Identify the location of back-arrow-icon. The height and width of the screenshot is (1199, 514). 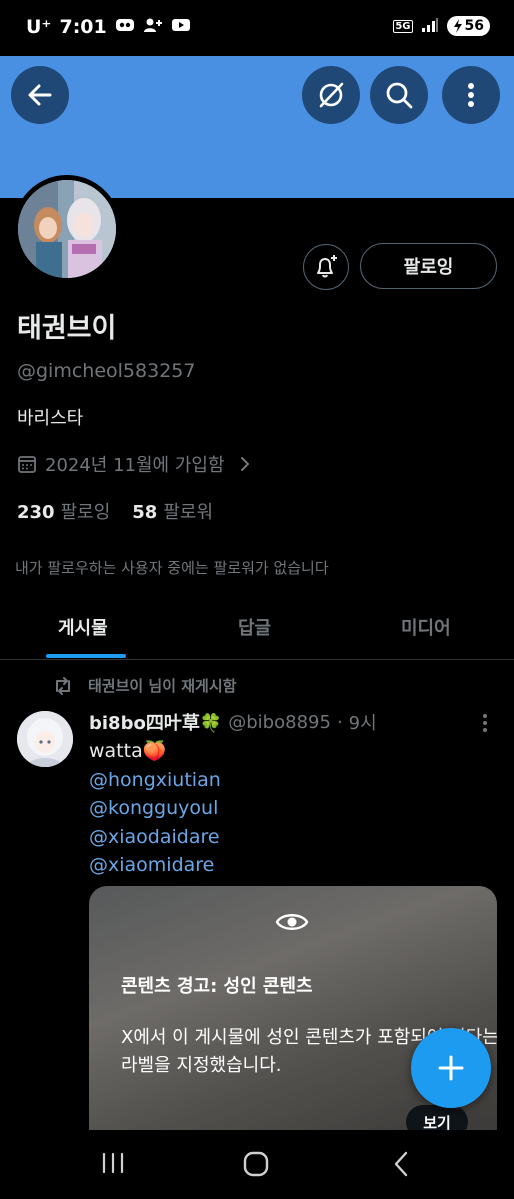
(40, 95).